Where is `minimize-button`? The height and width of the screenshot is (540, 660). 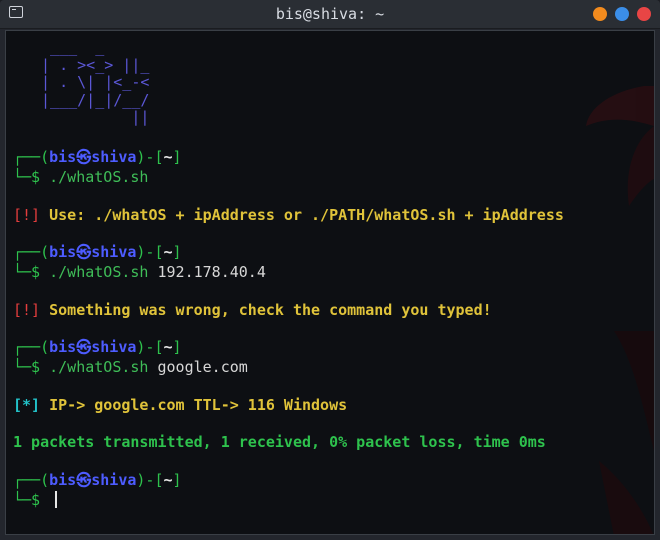
minimize-button is located at coordinates (600, 14).